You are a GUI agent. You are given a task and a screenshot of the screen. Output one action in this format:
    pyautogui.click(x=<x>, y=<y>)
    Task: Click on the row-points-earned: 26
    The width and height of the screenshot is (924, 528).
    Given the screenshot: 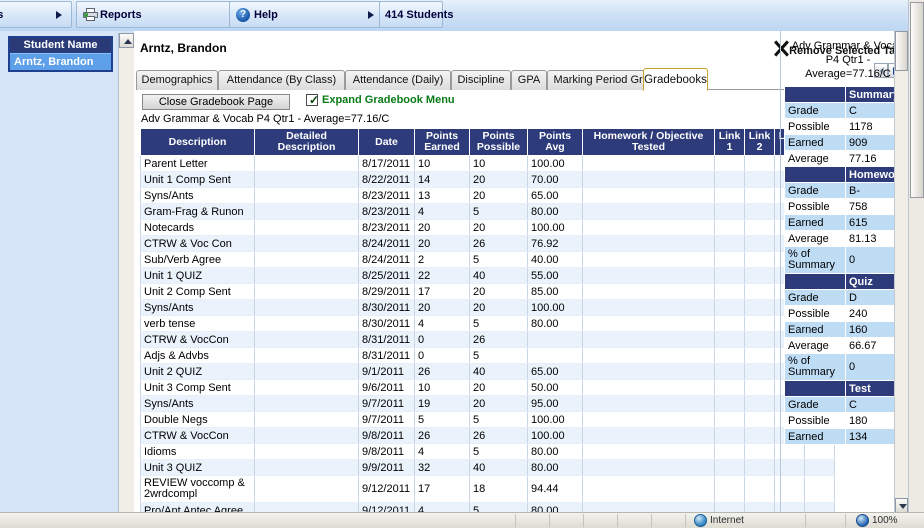 What is the action you would take?
    pyautogui.click(x=442, y=371)
    